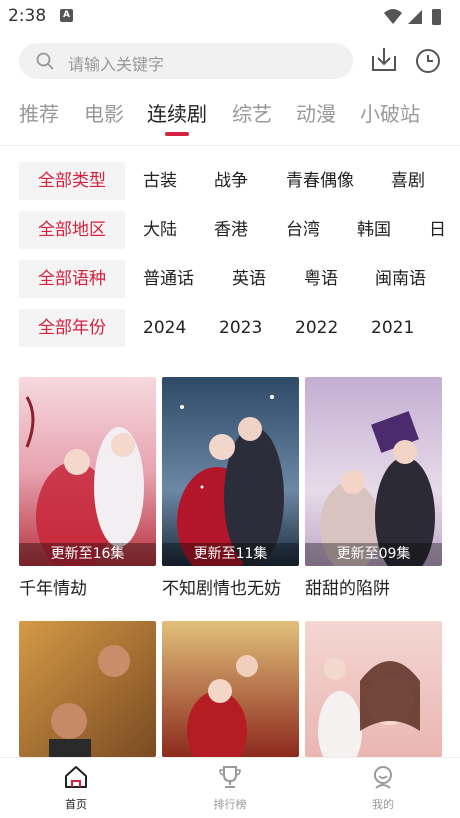 Image resolution: width=460 pixels, height=818 pixels. I want to click on filter-option: 香港, so click(231, 230).